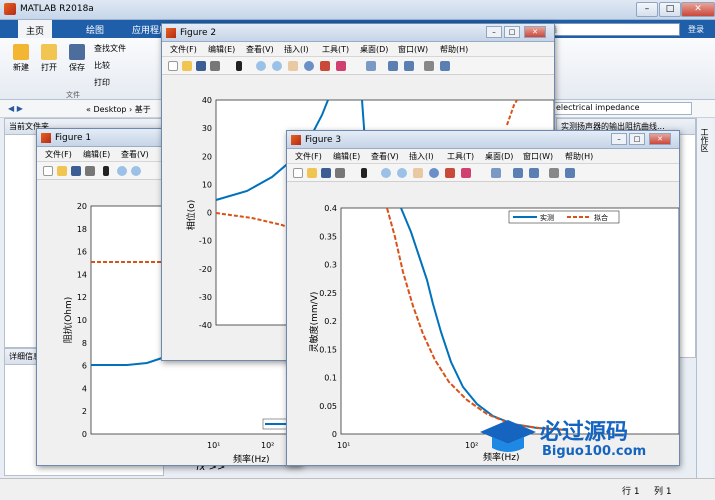 The width and height of the screenshot is (715, 500). Describe the element at coordinates (95, 29) in the screenshot. I see `tab-plots: 绘图` at that location.